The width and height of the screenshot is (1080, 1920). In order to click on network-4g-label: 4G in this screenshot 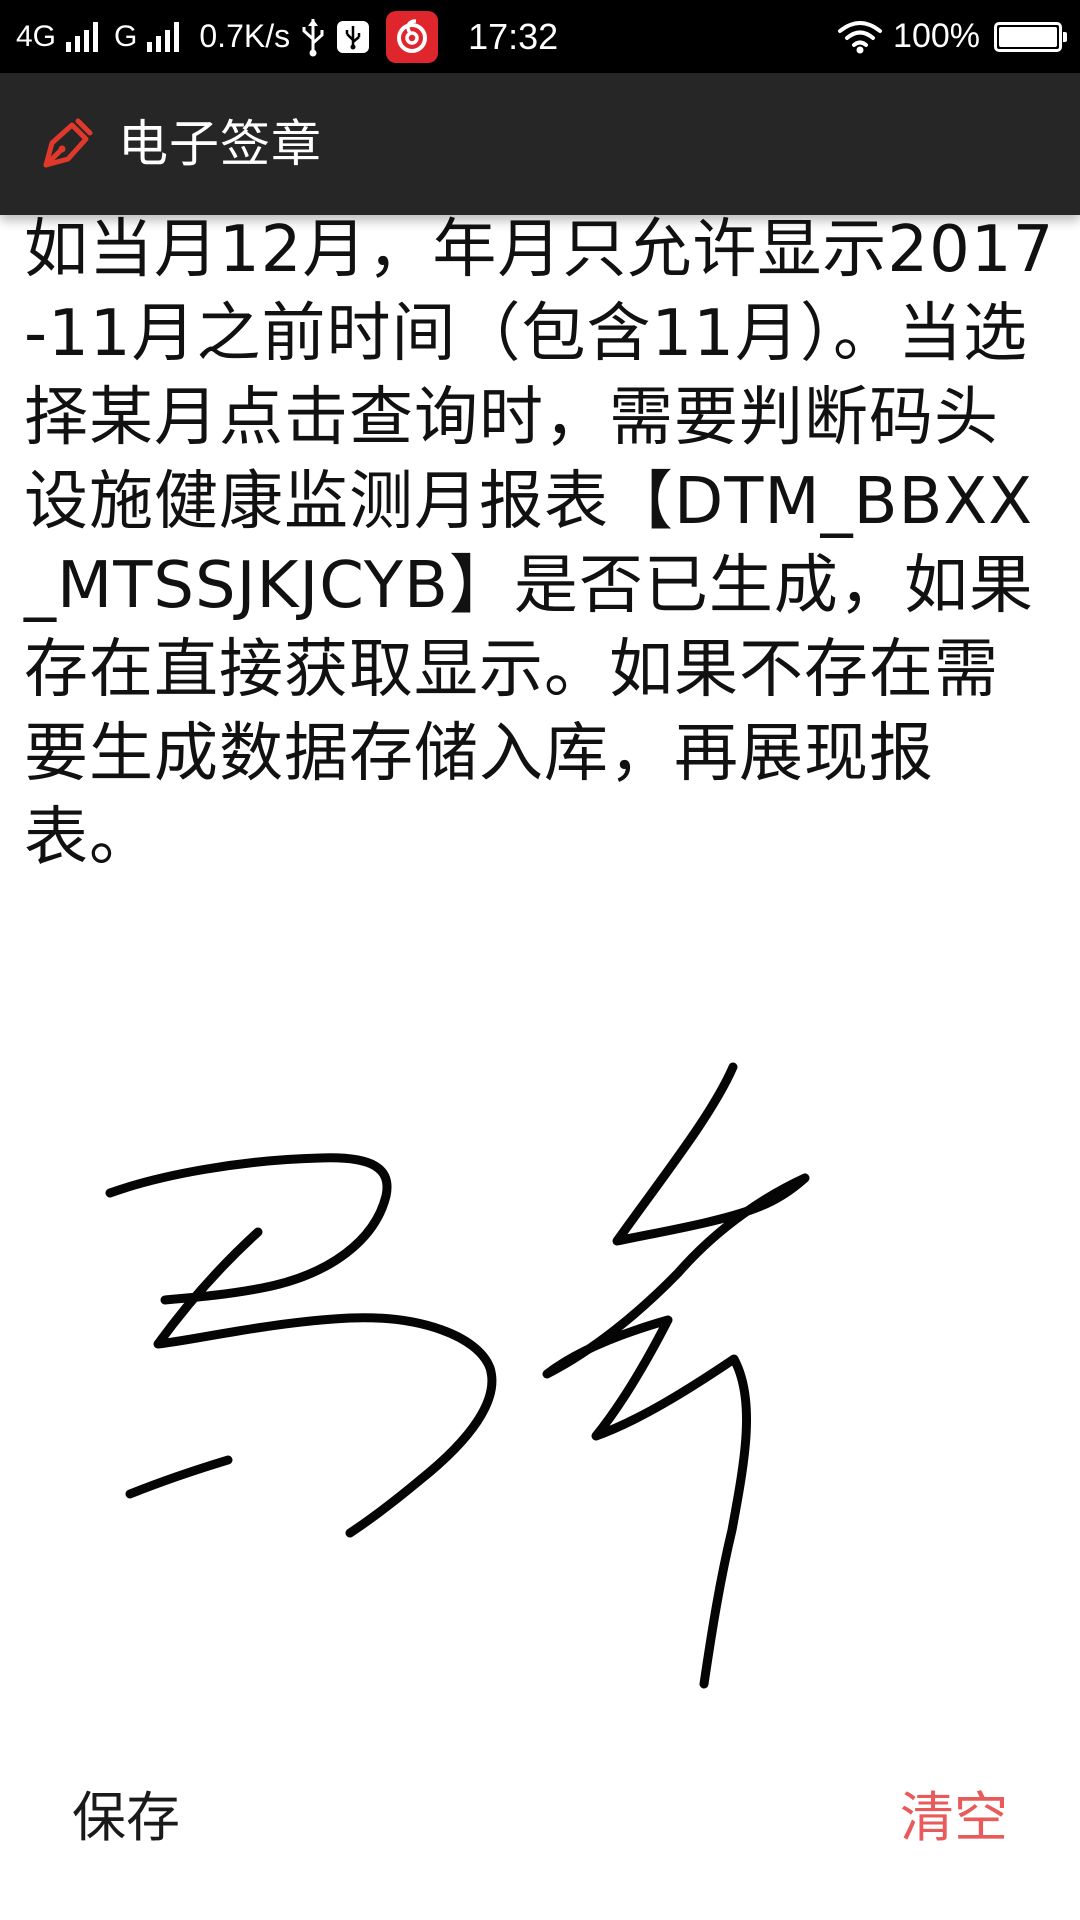, I will do `click(36, 36)`.